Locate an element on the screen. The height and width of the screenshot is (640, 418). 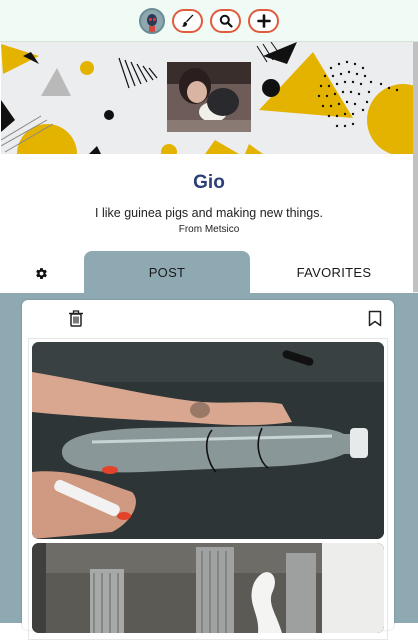
gear-icon is located at coordinates (41, 273).